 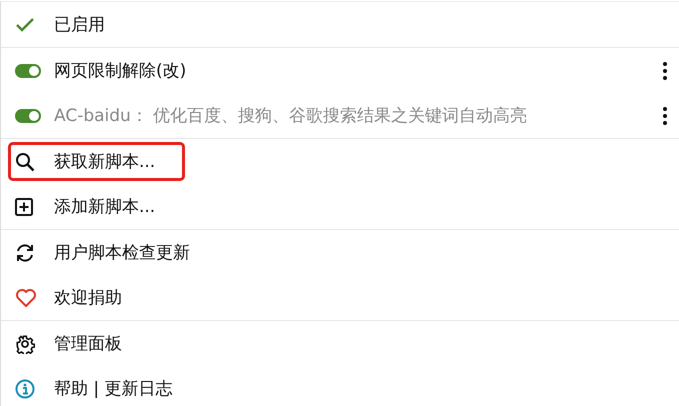 I want to click on script-name: AC-baidu： 优化百度、搜狗、谷歌搜索结果之关键词自动高亮, so click(x=356, y=115).